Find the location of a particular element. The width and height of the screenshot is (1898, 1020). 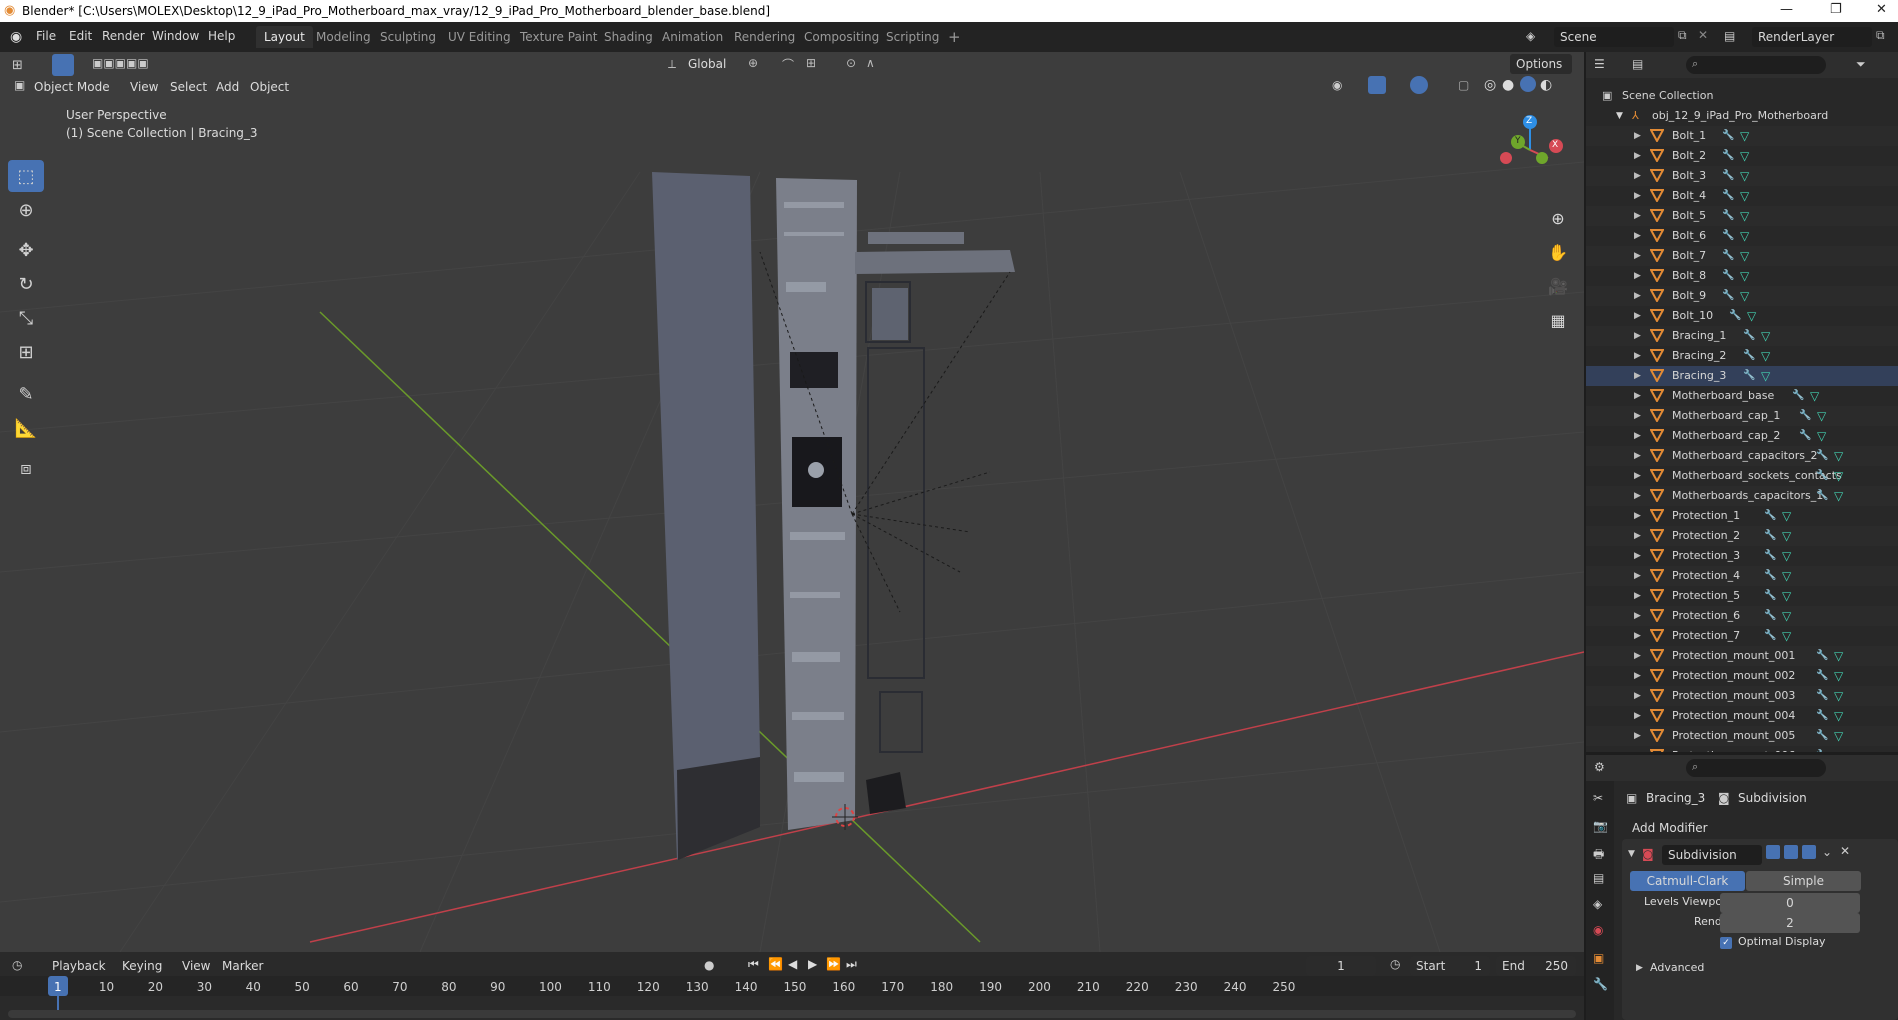

options-button: Options is located at coordinates (1541, 64).